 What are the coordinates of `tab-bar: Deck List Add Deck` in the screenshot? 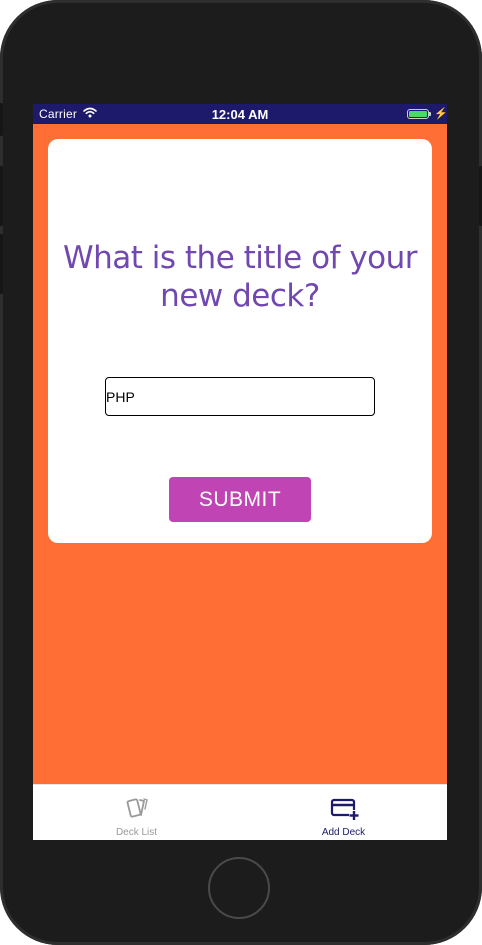 It's located at (240, 812).